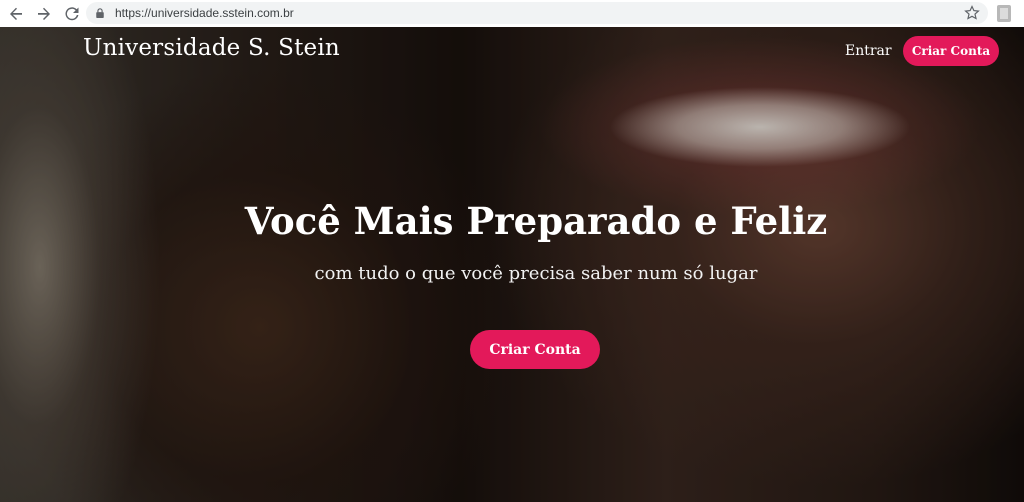 This screenshot has width=1024, height=502. What do you see at coordinates (536, 221) in the screenshot?
I see `hero-title: Você Mais Preparado e Feliz` at bounding box center [536, 221].